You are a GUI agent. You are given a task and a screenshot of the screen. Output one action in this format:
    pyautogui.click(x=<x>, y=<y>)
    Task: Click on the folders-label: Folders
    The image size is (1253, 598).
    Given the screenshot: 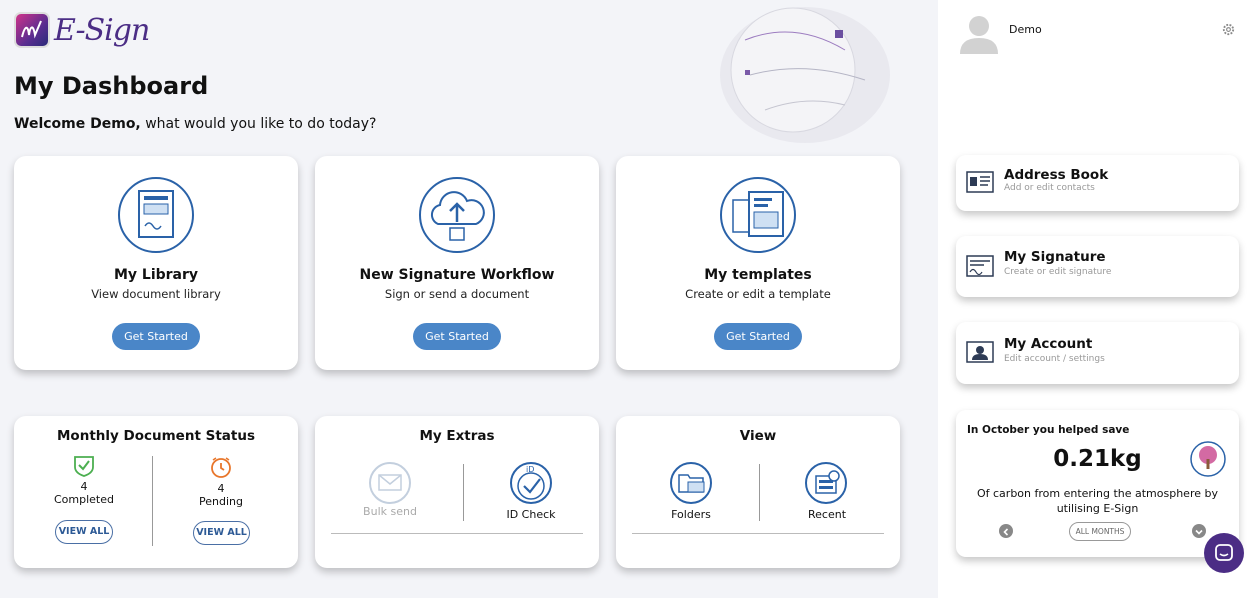 What is the action you would take?
    pyautogui.click(x=691, y=514)
    